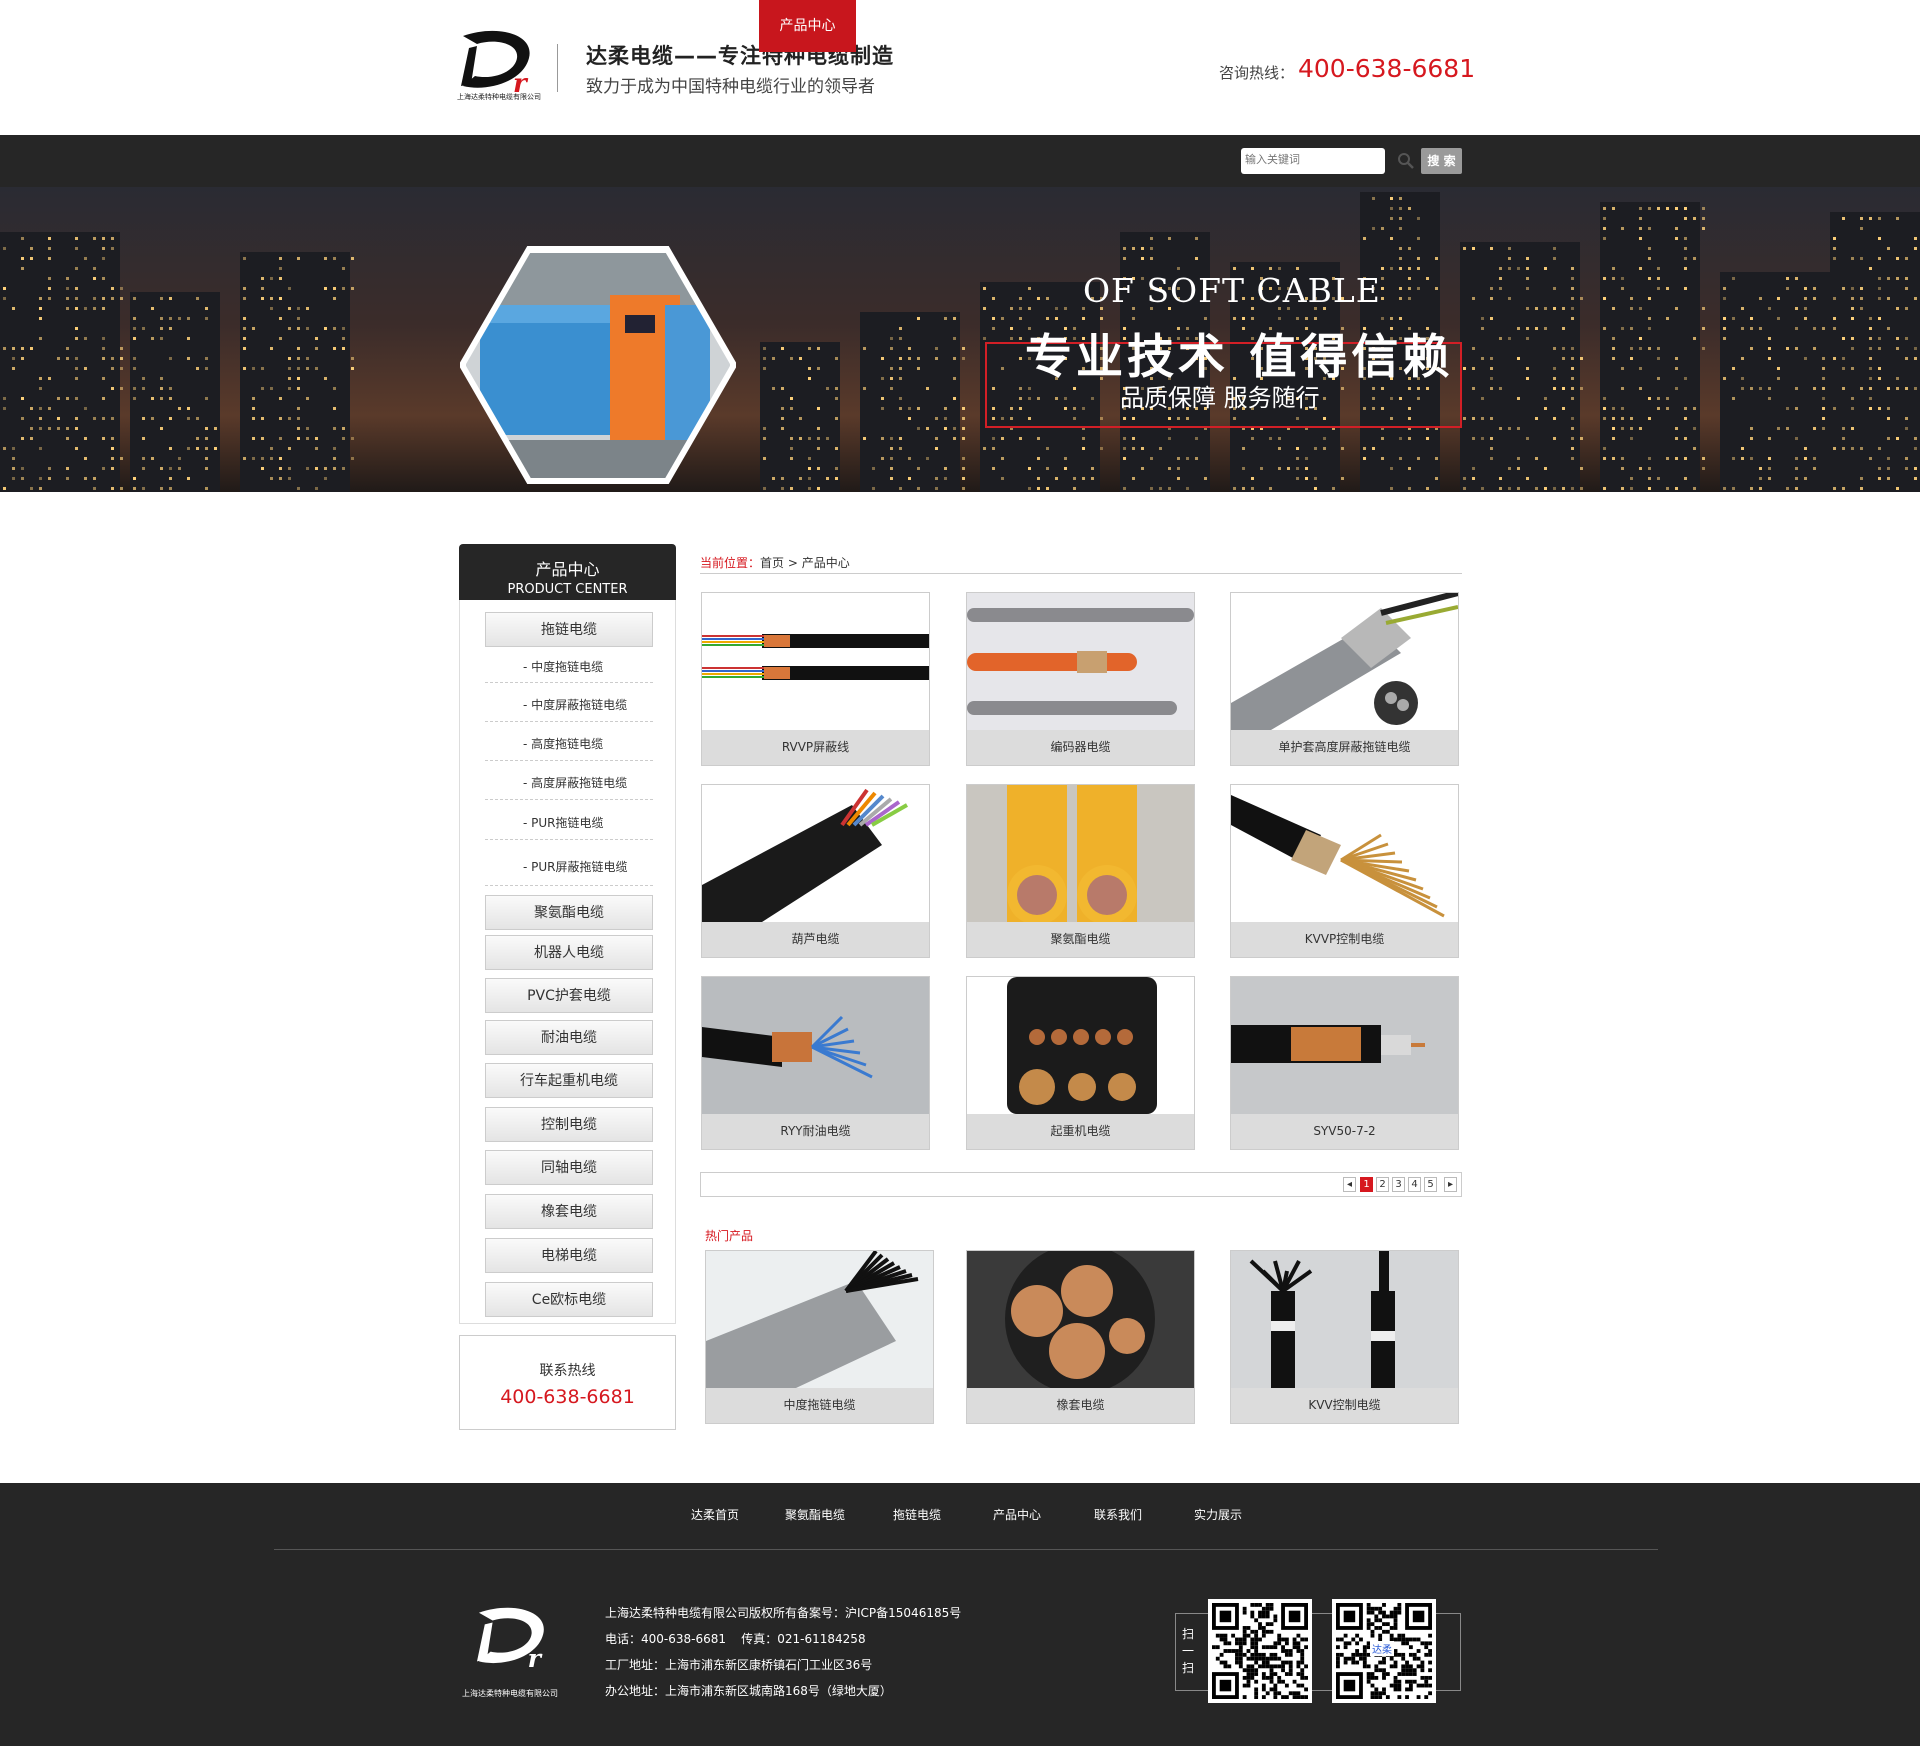  I want to click on hot-product-card: 中度拖链电缆, so click(819, 1337).